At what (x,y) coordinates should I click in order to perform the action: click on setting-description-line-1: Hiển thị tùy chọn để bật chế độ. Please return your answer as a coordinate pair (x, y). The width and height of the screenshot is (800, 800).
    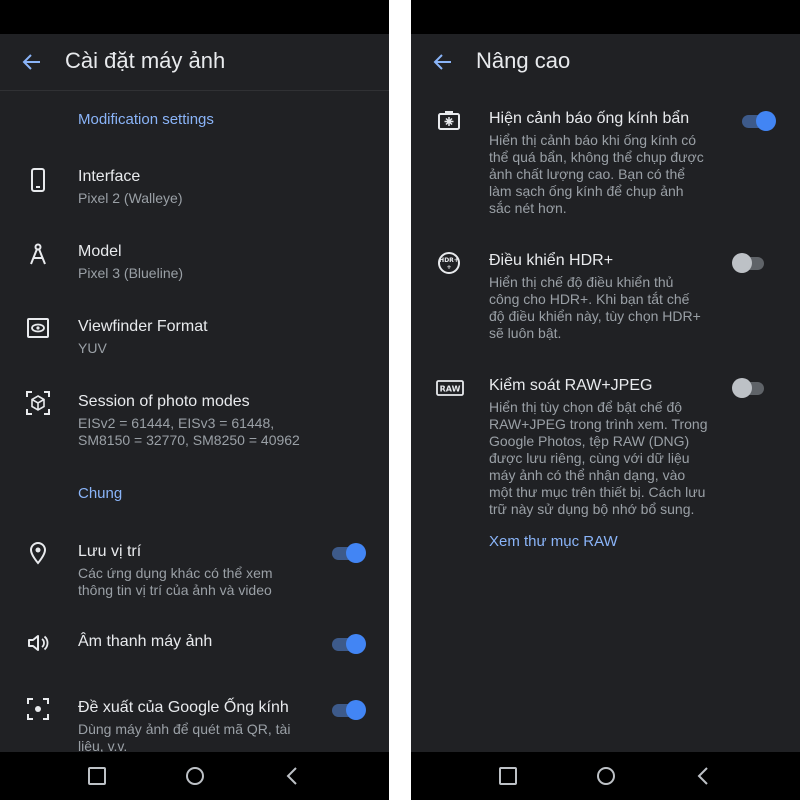
    Looking at the image, I should click on (586, 407).